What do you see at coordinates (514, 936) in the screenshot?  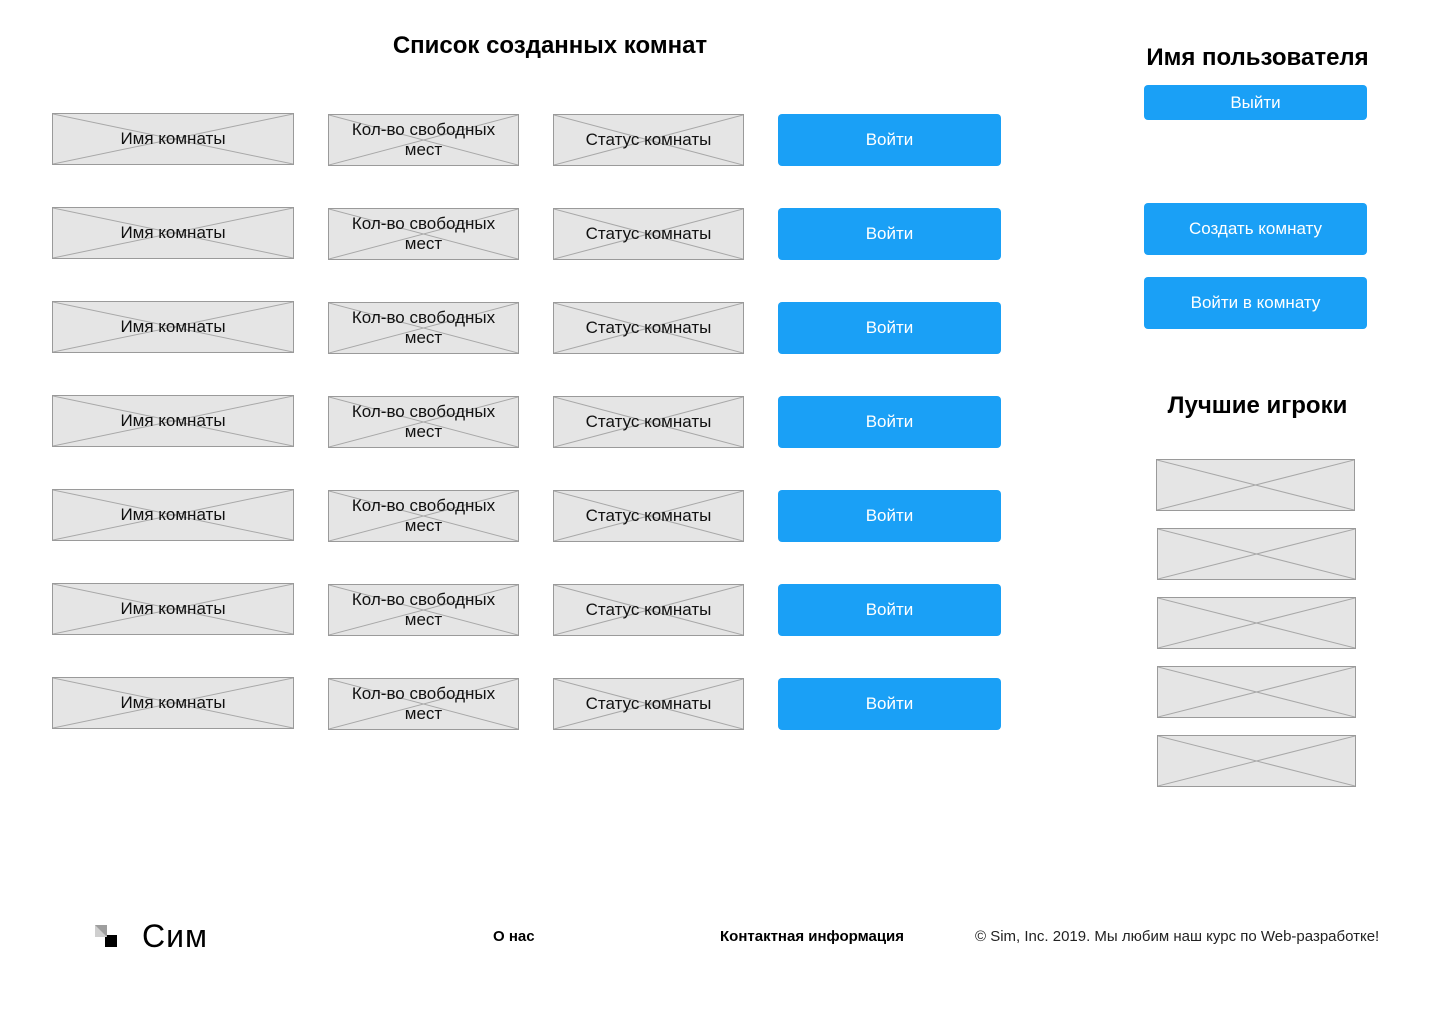 I see `about-link: О нас` at bounding box center [514, 936].